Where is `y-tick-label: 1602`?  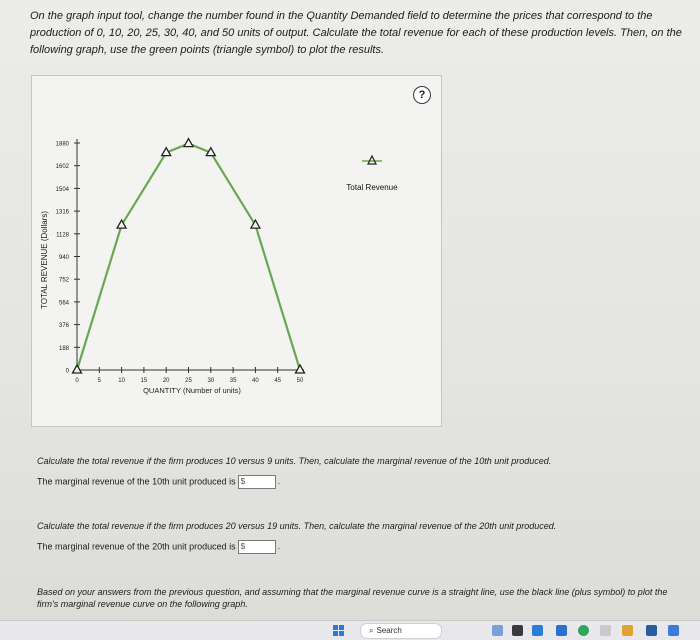
y-tick-label: 1602 is located at coordinates (63, 167).